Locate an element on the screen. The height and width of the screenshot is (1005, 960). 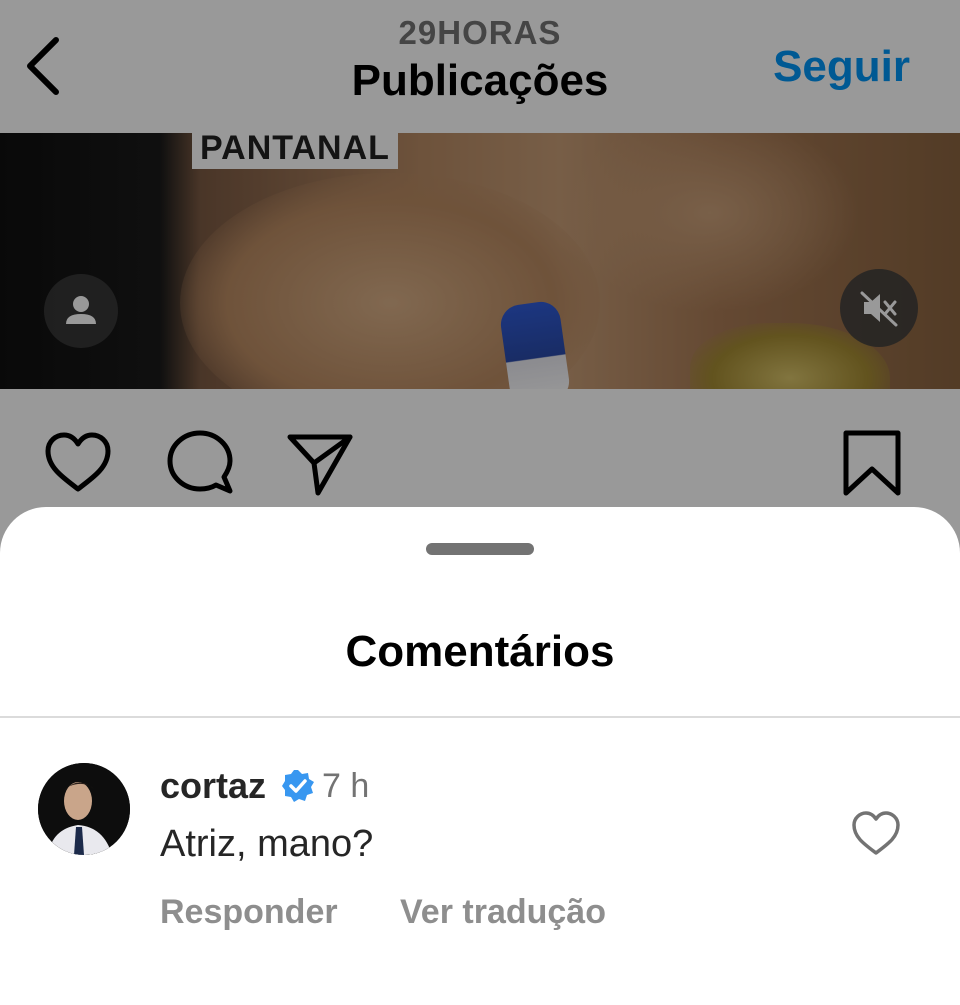
avatar-photo is located at coordinates (84, 809).